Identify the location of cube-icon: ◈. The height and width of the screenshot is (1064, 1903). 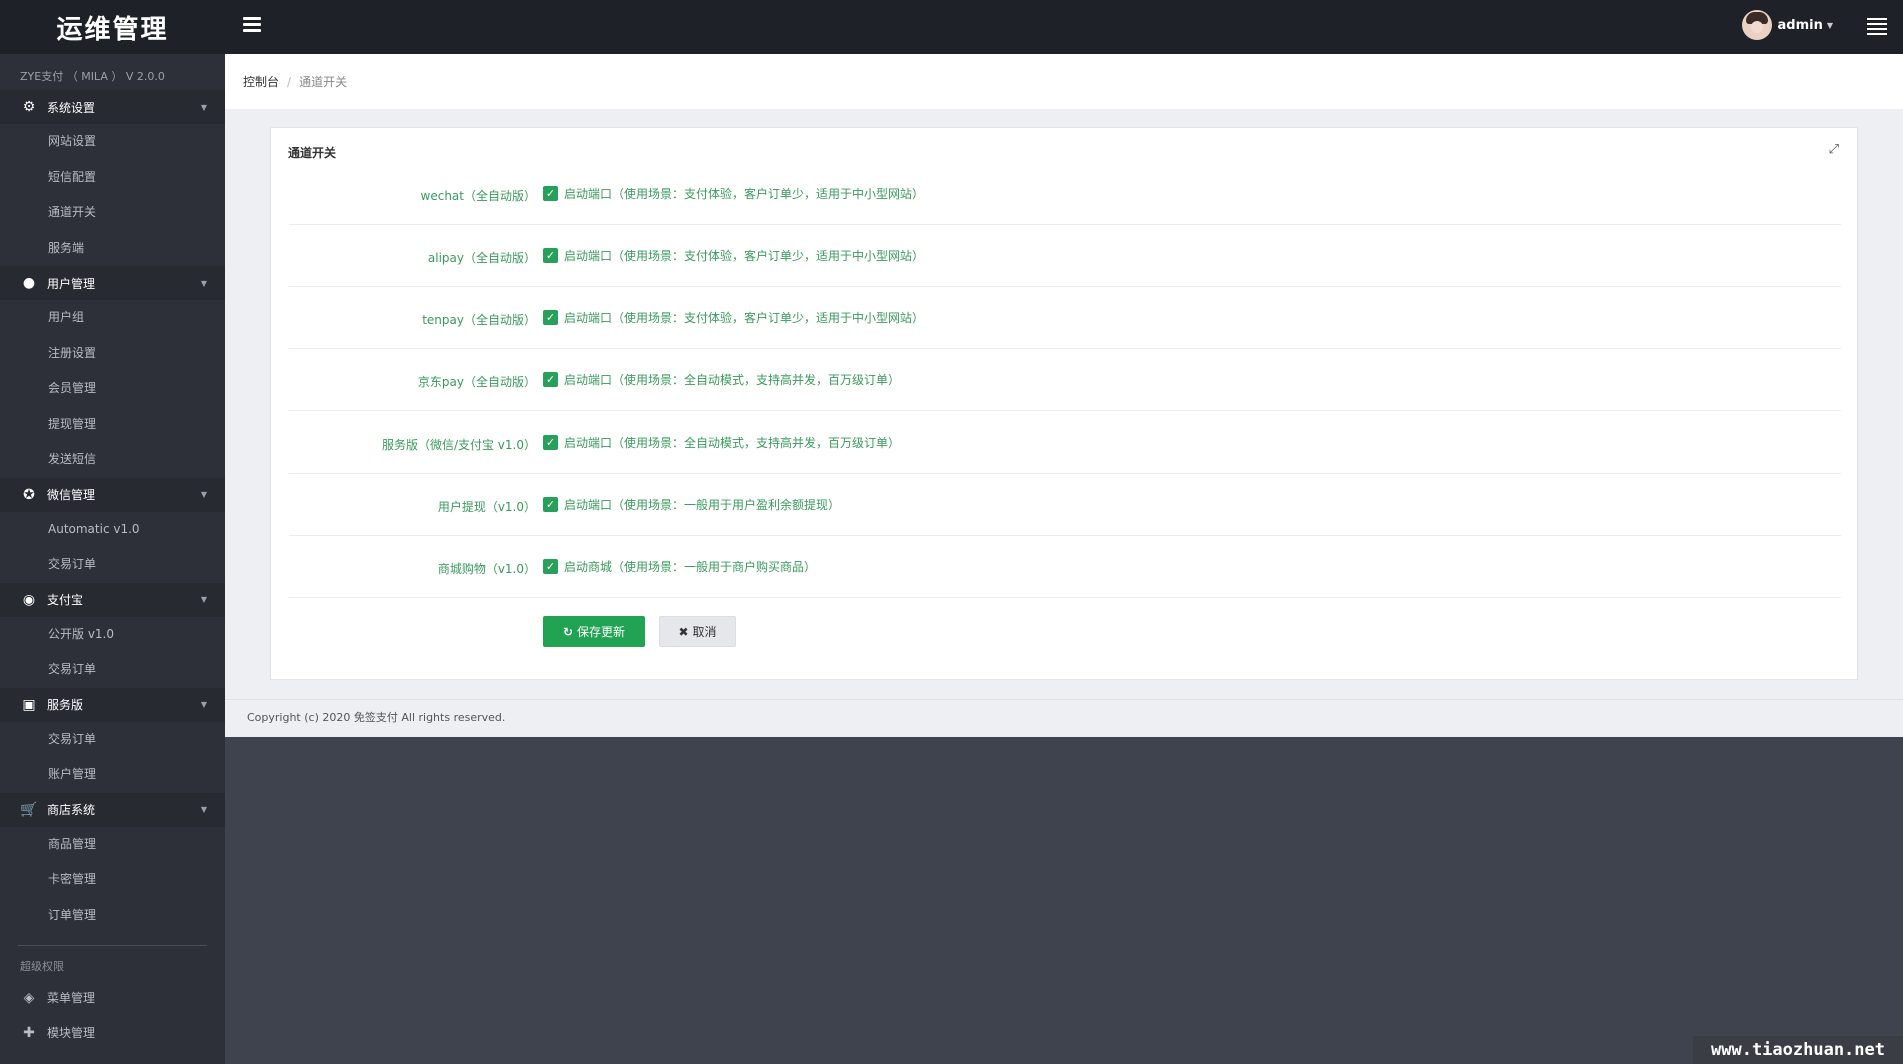
(29, 997).